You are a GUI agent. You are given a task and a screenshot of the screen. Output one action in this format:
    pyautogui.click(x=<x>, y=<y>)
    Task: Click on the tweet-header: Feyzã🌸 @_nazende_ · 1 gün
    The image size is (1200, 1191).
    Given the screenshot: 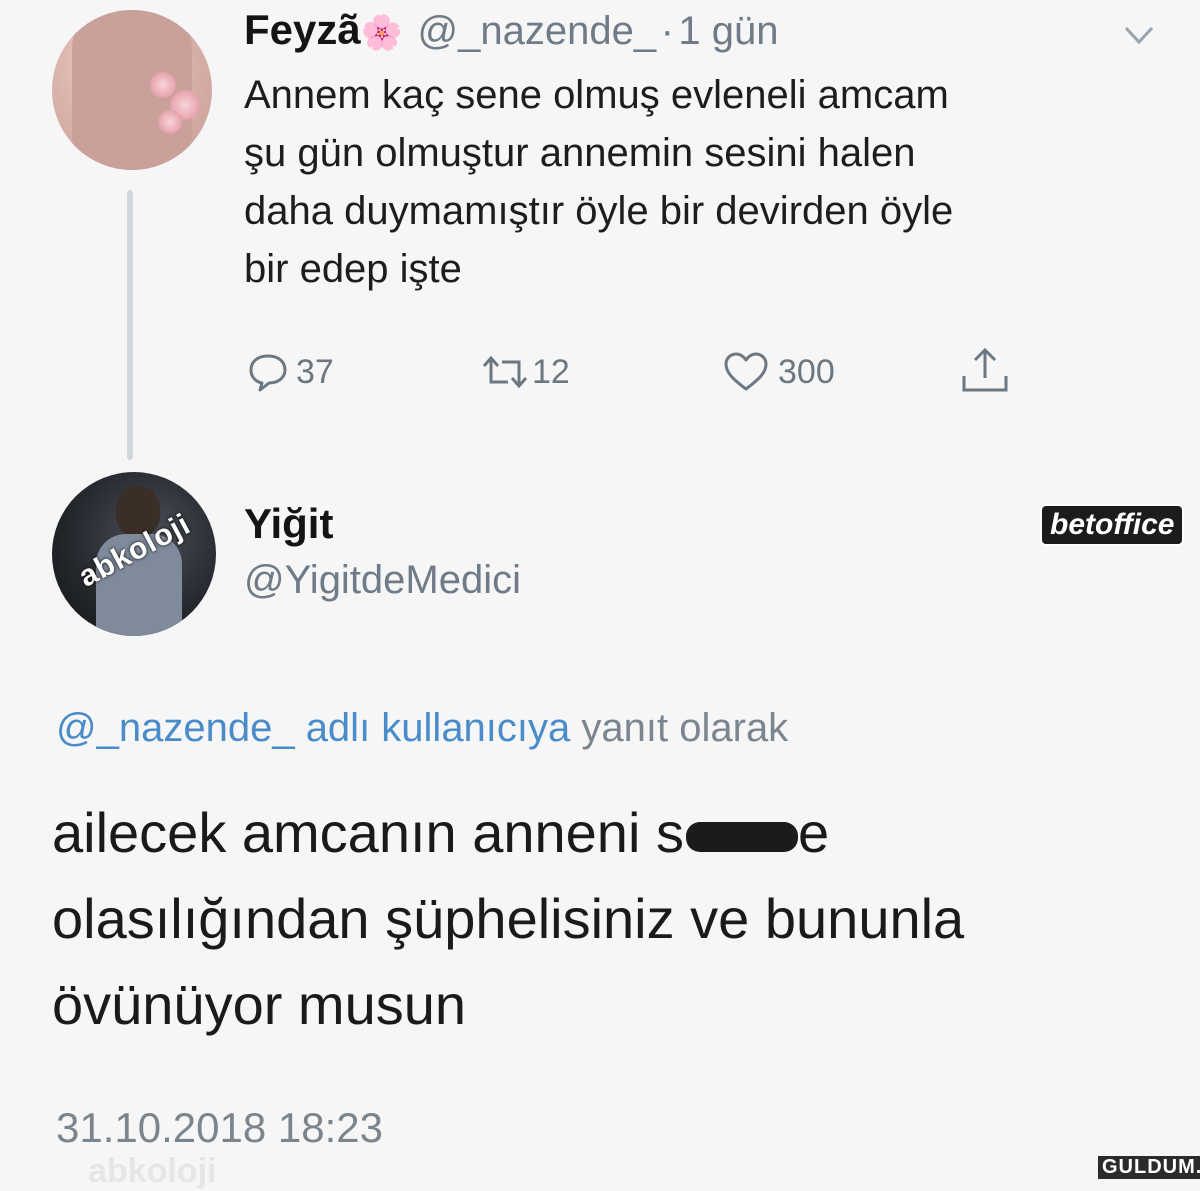 What is the action you would take?
    pyautogui.click(x=511, y=30)
    